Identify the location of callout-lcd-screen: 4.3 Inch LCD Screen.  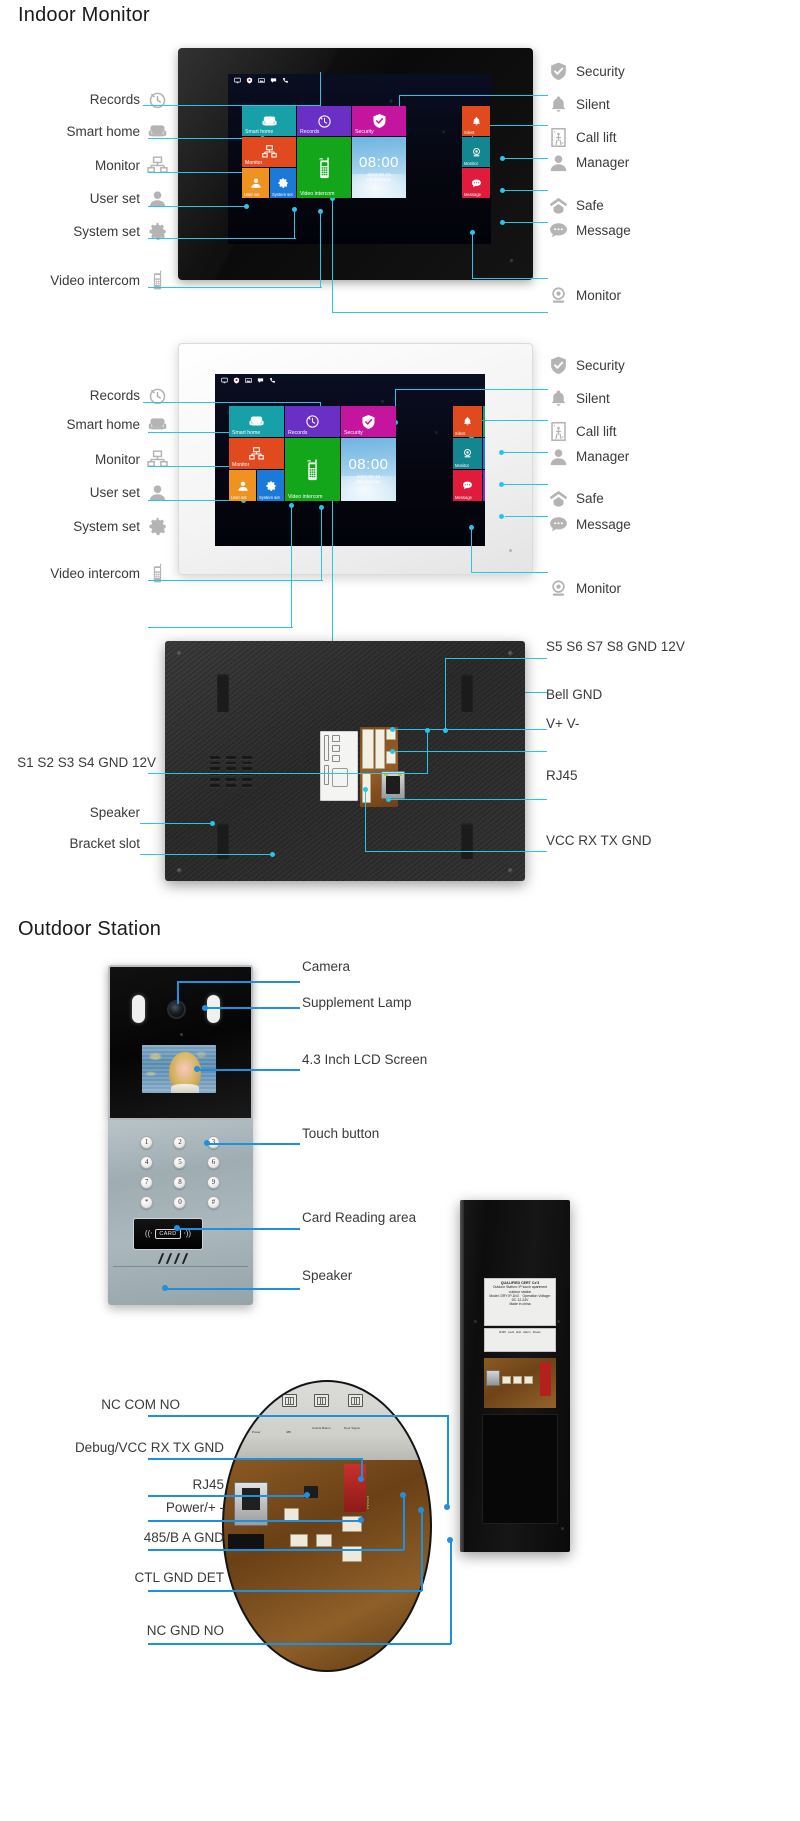
(364, 1060).